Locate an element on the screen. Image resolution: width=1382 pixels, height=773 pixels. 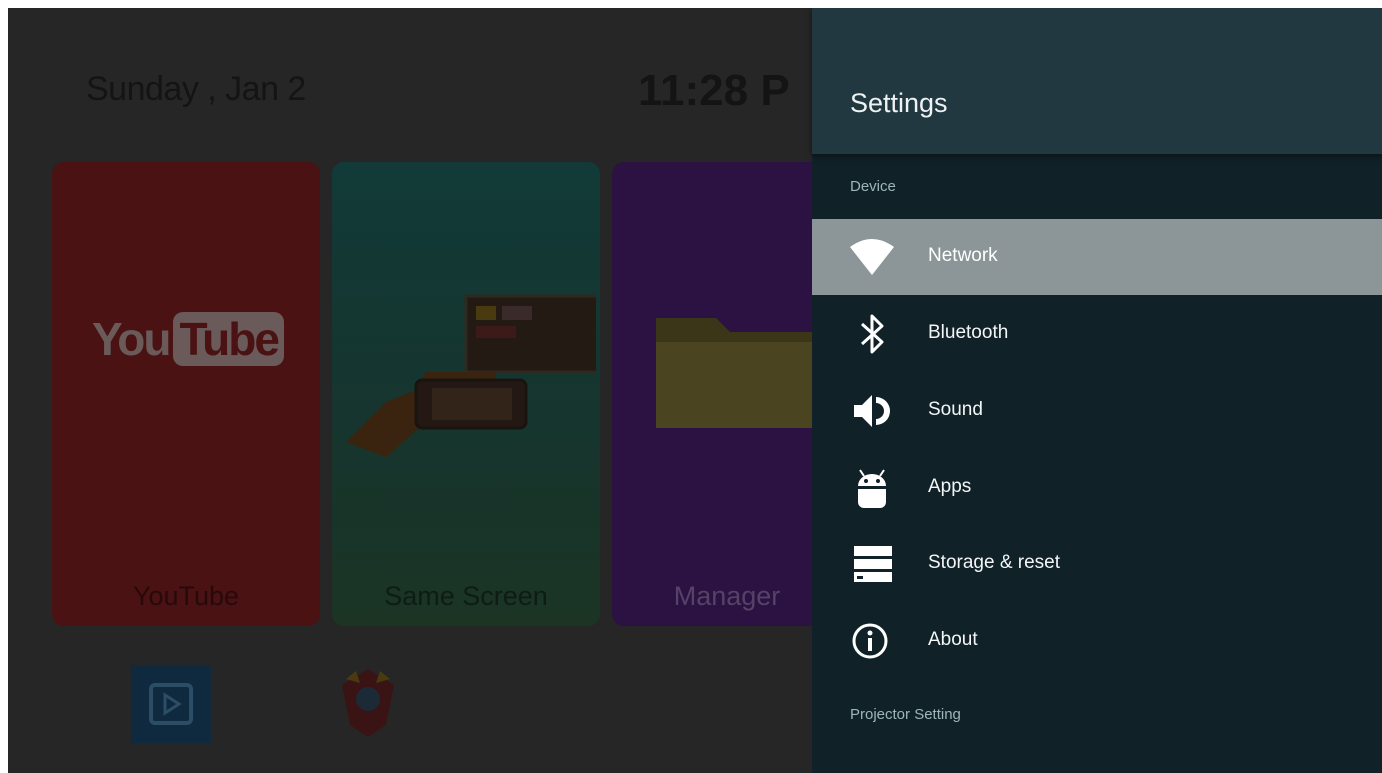
speaker-icon is located at coordinates (872, 411).